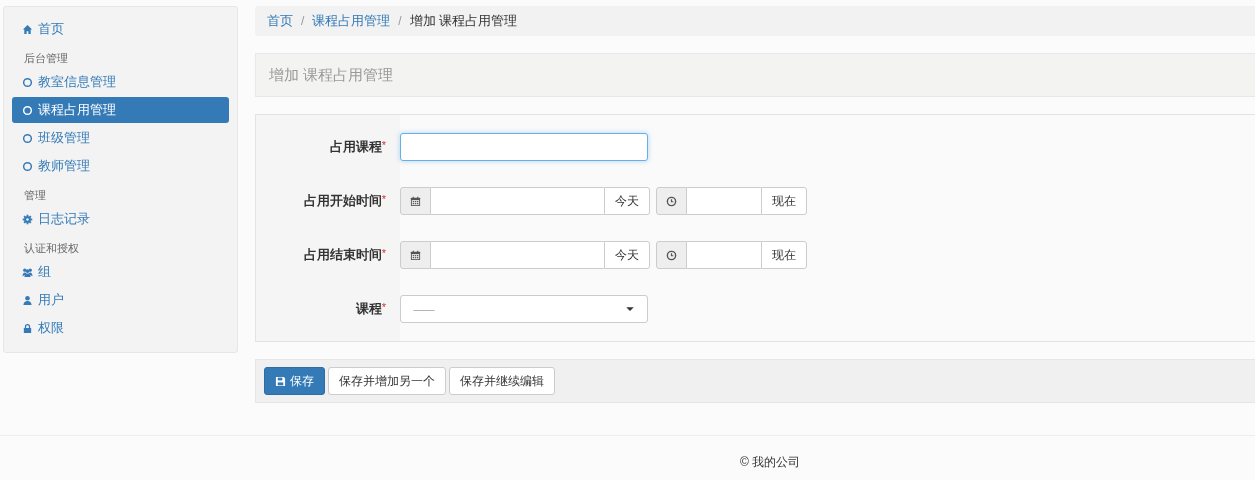  What do you see at coordinates (331, 75) in the screenshot?
I see `page-title: 增加 课程占用管理` at bounding box center [331, 75].